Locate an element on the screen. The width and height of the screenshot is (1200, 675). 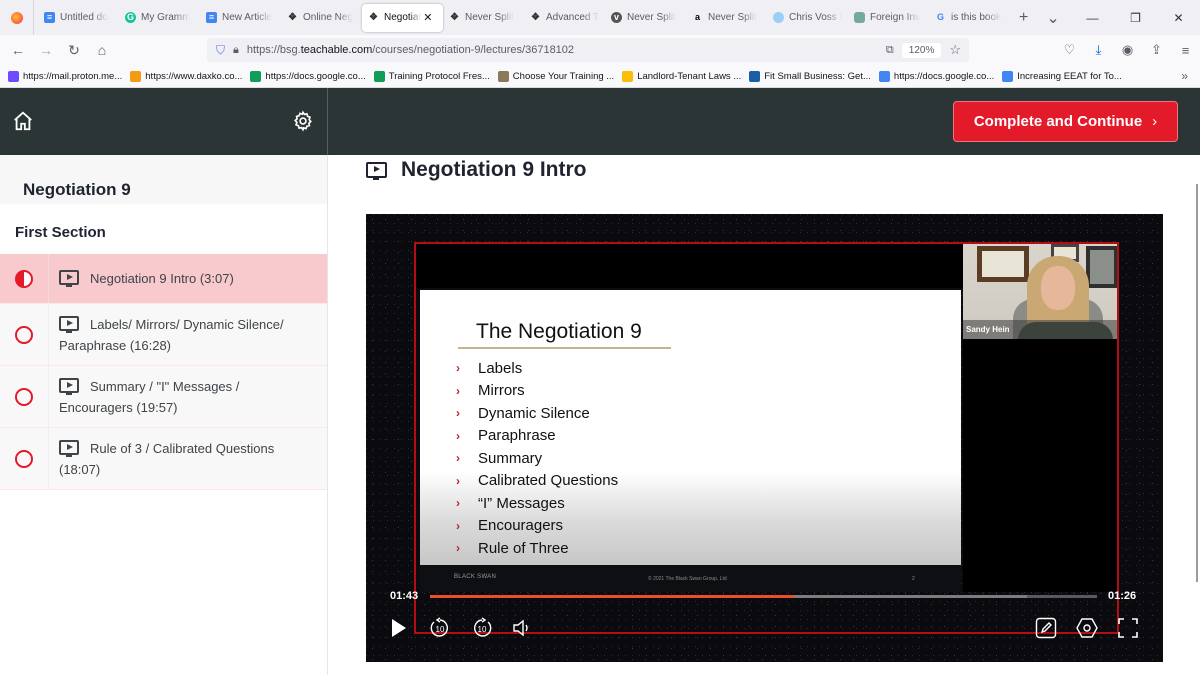
browser-tab: v Never Split is located at coordinates (645, 18).